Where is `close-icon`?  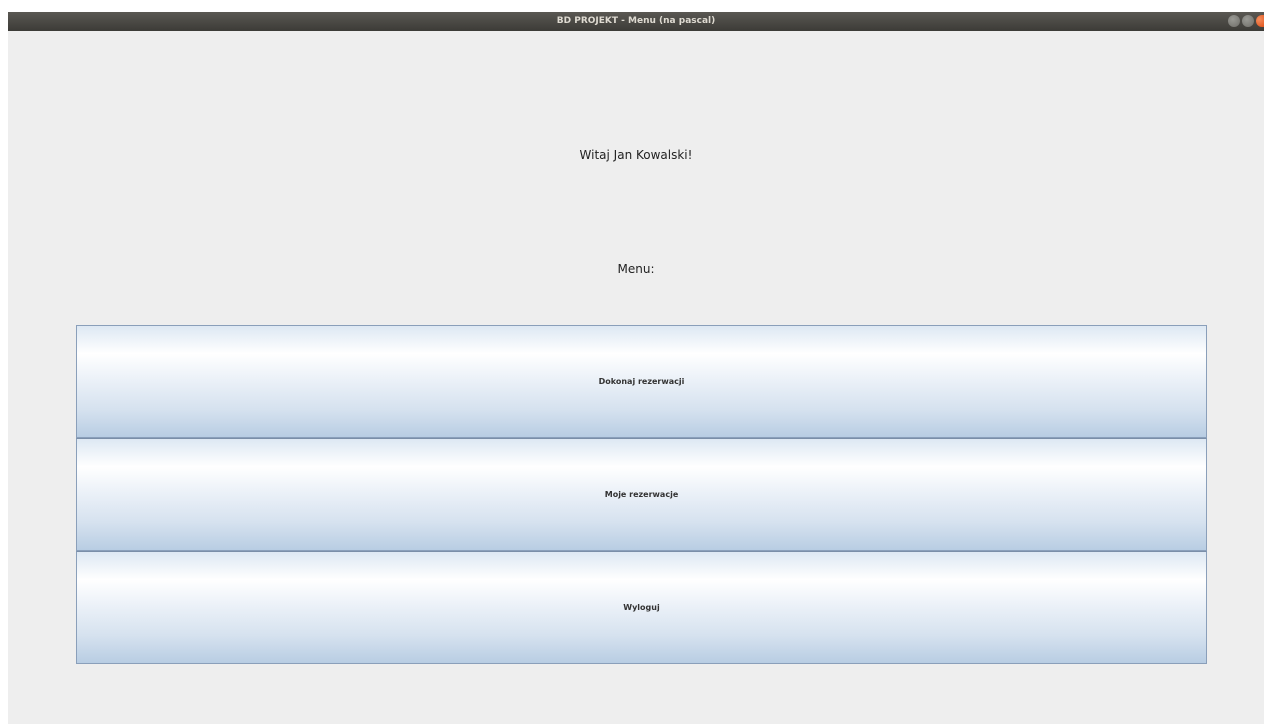 close-icon is located at coordinates (1260, 21).